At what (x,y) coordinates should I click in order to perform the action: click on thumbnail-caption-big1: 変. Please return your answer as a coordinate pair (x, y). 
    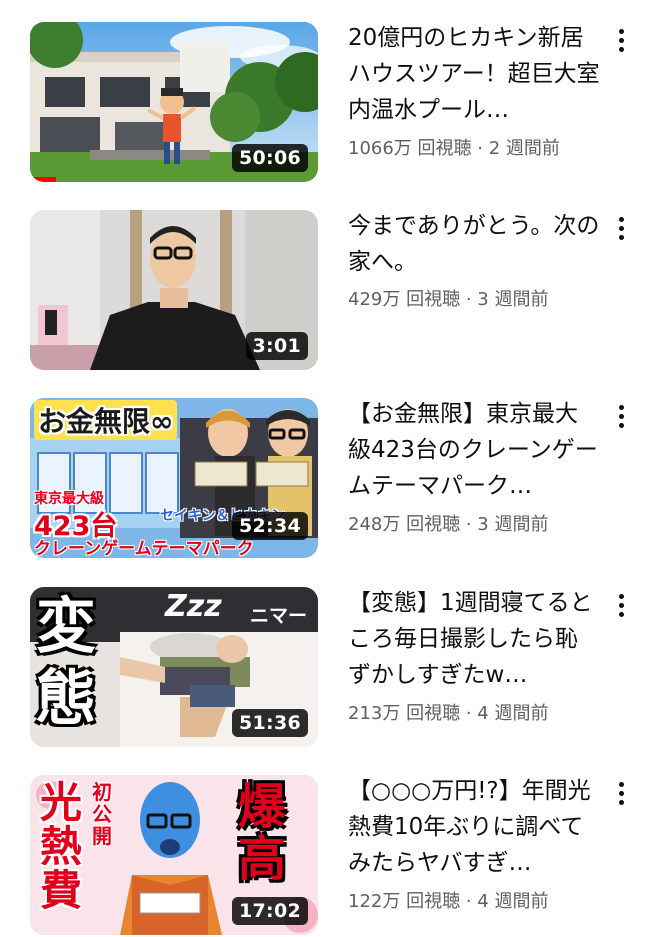
    Looking at the image, I should click on (66, 627).